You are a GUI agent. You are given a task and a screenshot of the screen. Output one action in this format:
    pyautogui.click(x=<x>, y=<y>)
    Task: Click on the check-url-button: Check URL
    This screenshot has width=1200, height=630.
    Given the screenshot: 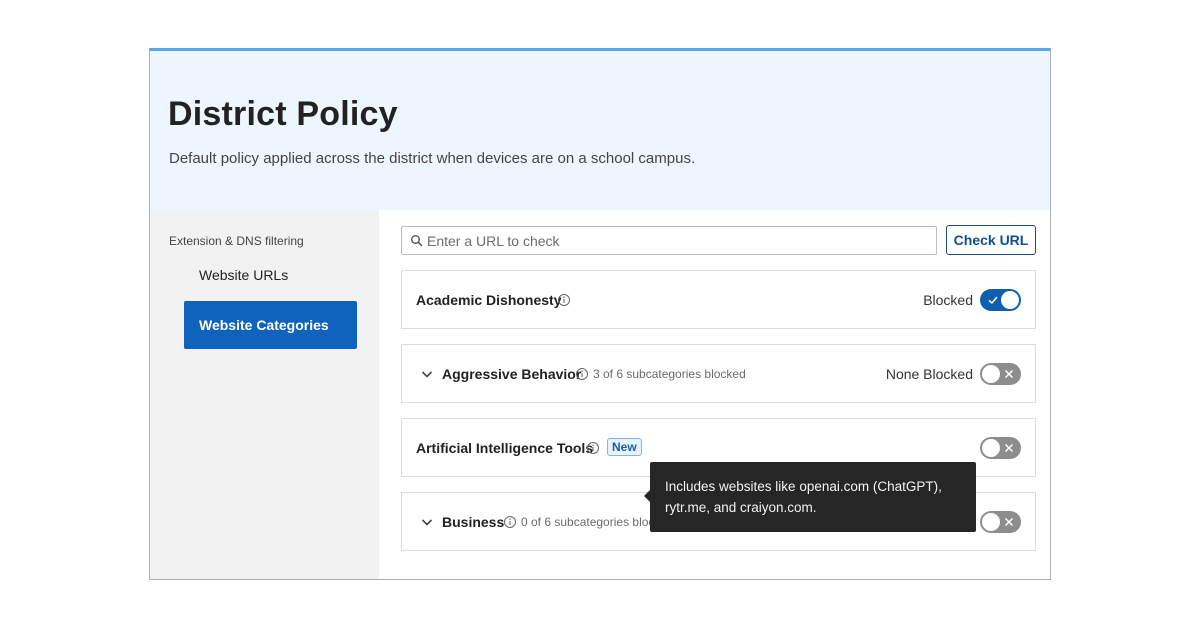 What is the action you would take?
    pyautogui.click(x=991, y=240)
    